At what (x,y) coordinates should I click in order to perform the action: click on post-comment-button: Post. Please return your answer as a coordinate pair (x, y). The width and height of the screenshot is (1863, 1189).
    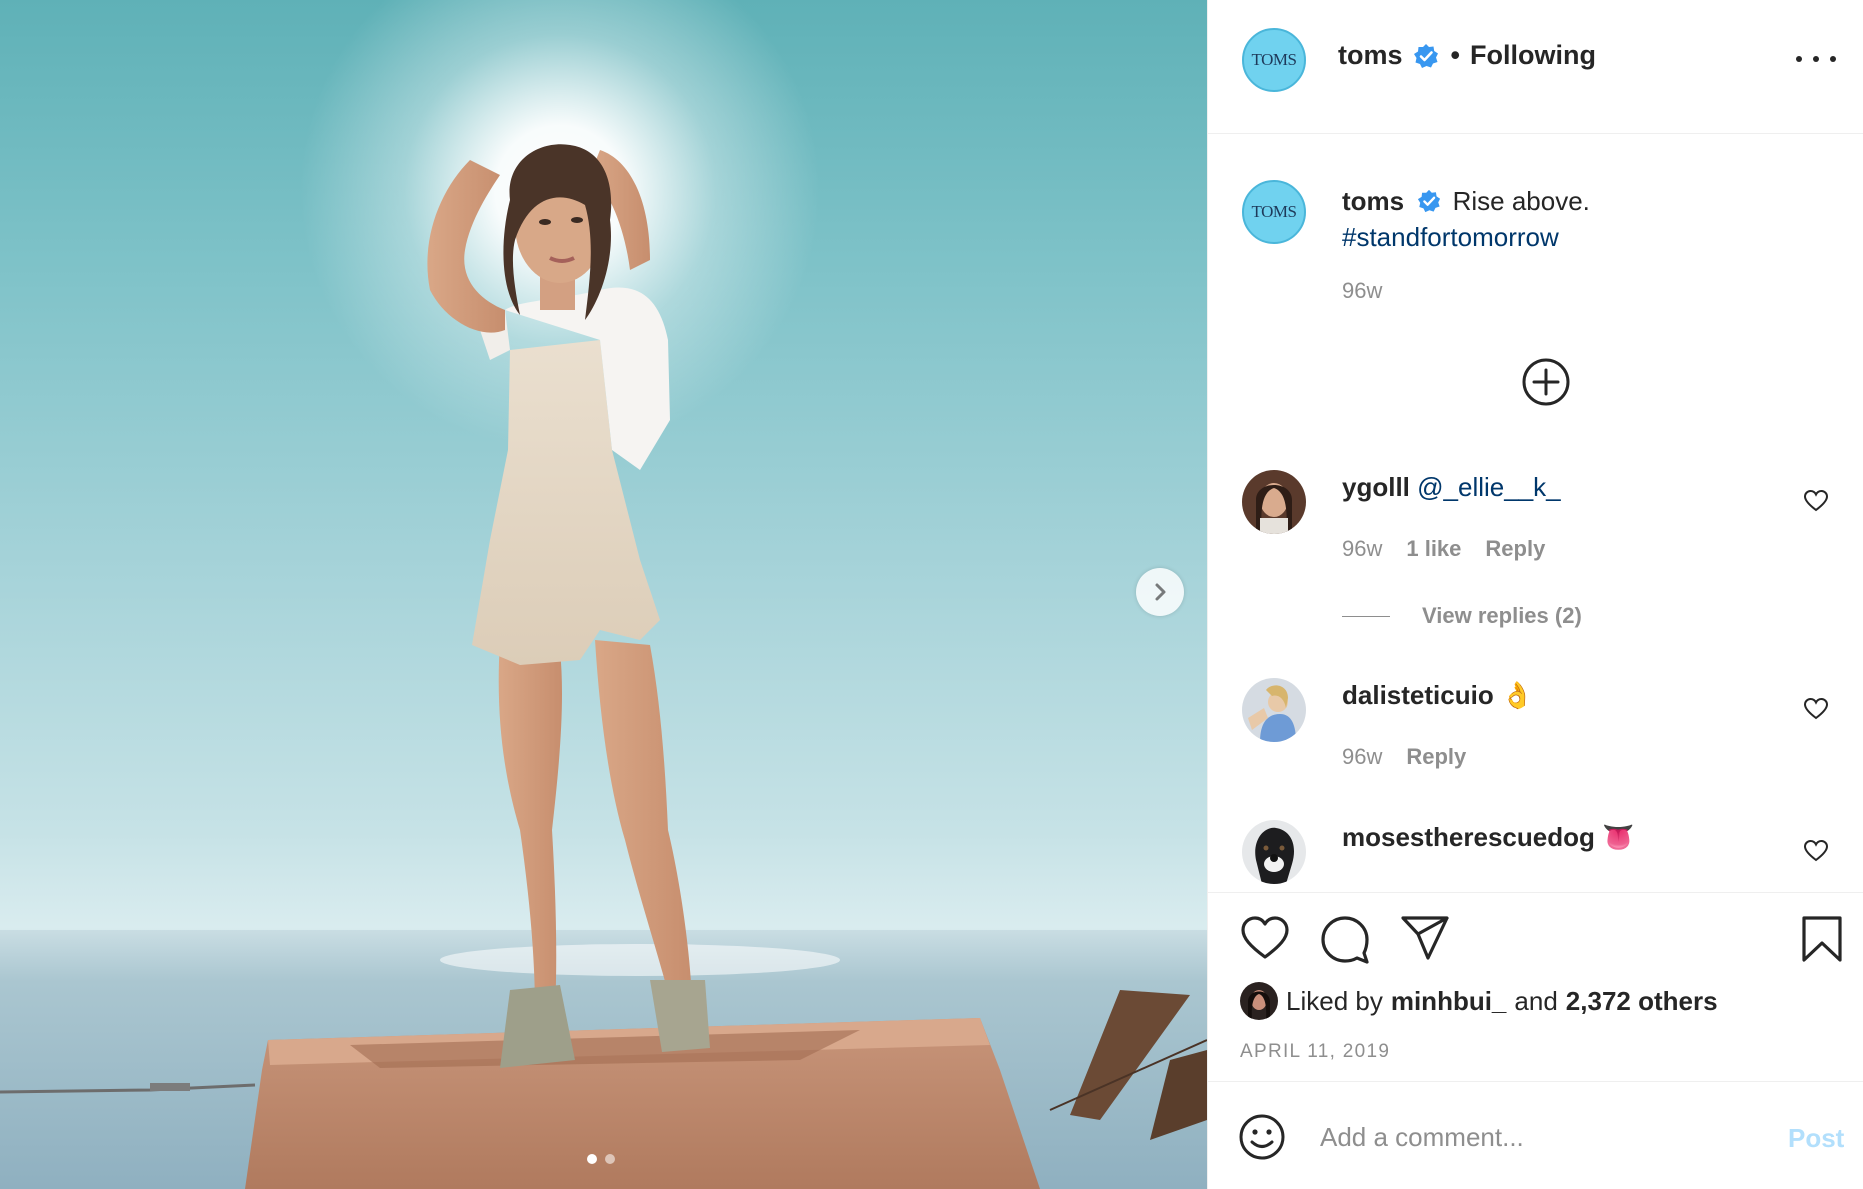
    Looking at the image, I should click on (1816, 1138).